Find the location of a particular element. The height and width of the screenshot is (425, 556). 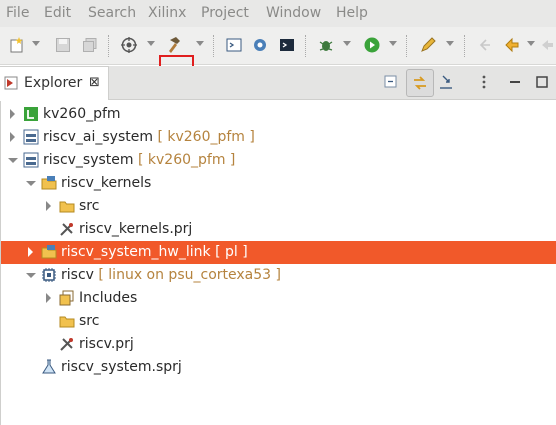

debug-settings-icon is located at coordinates (260, 45).